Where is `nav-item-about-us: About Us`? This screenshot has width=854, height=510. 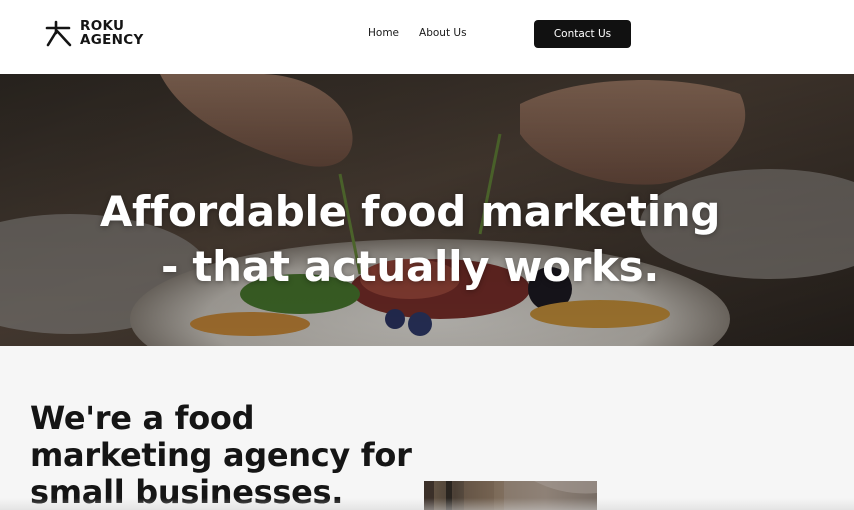
nav-item-about-us: About Us is located at coordinates (443, 33).